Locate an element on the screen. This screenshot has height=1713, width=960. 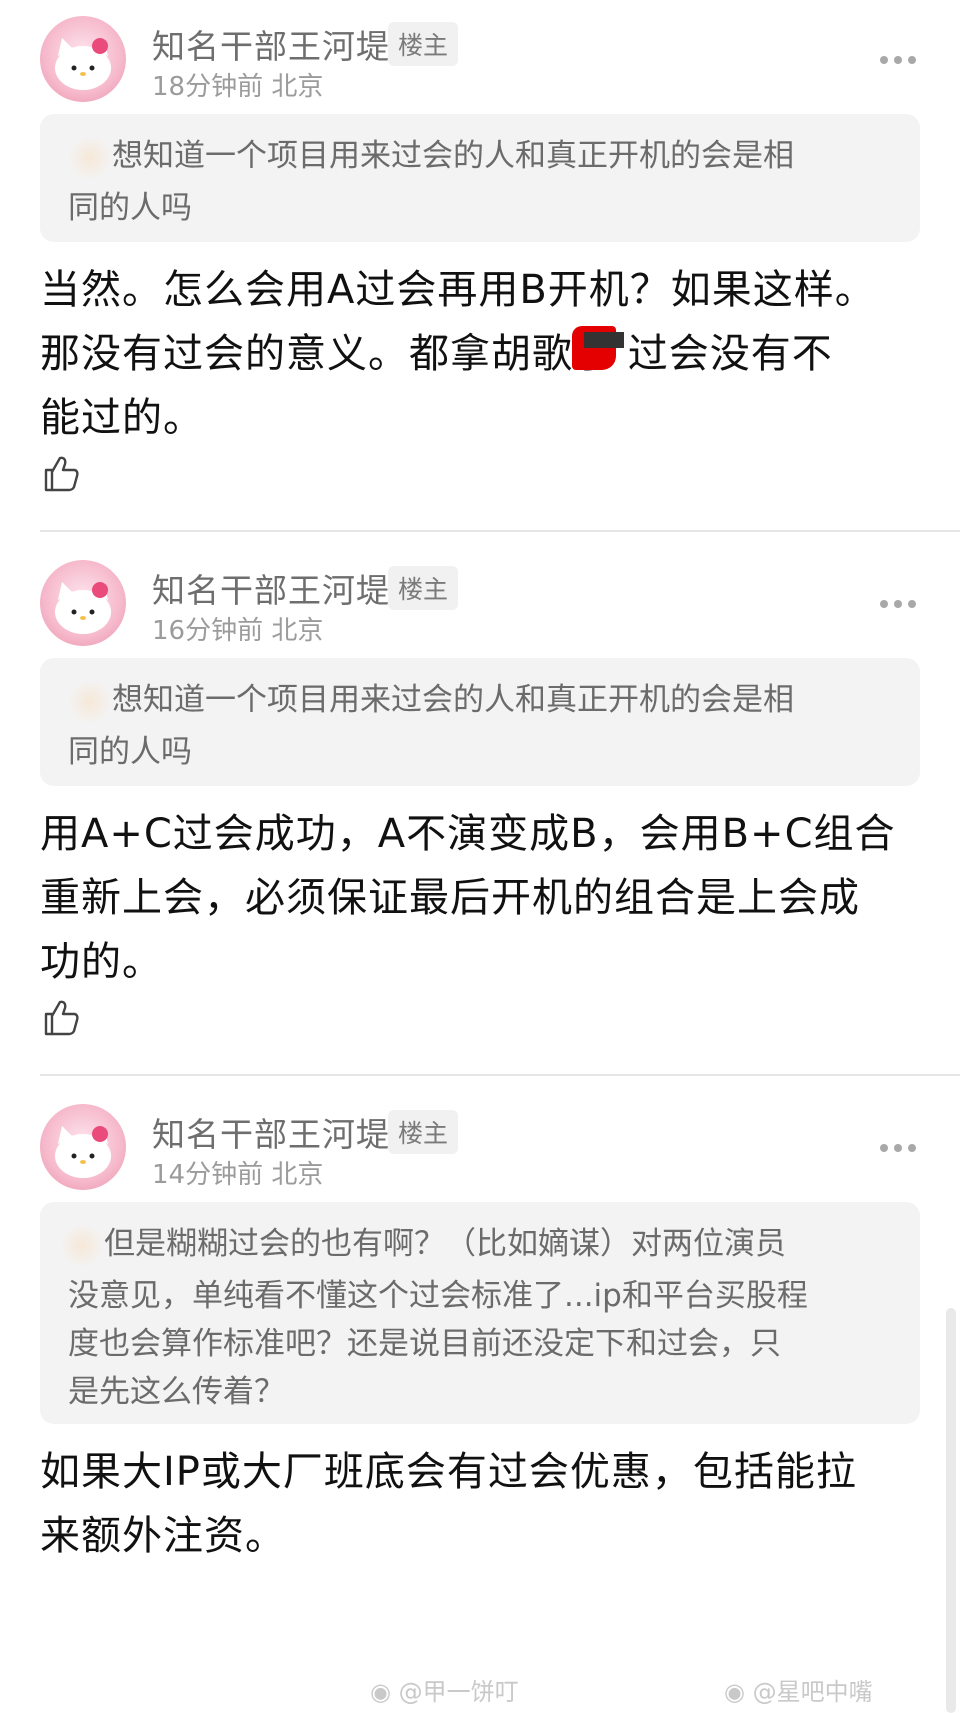
body-line: 如果大IP或大厂班底会有过会优惠，包括能拉 is located at coordinates (448, 1472).